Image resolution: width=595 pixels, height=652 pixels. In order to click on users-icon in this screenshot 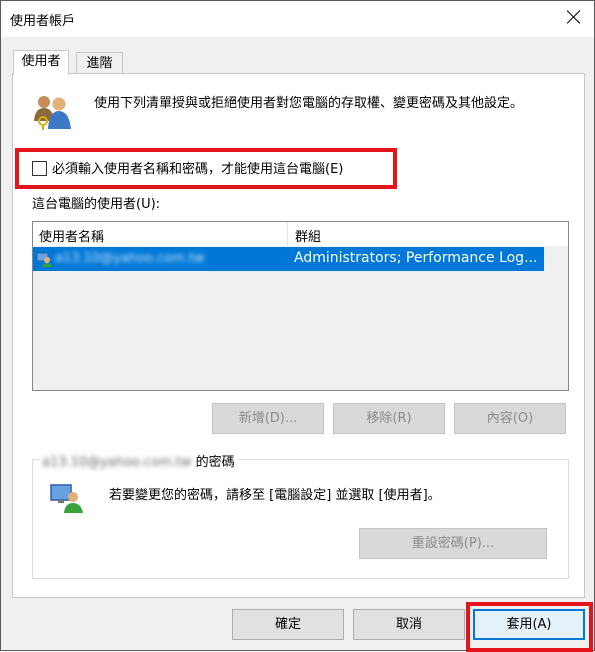, I will do `click(52, 113)`.